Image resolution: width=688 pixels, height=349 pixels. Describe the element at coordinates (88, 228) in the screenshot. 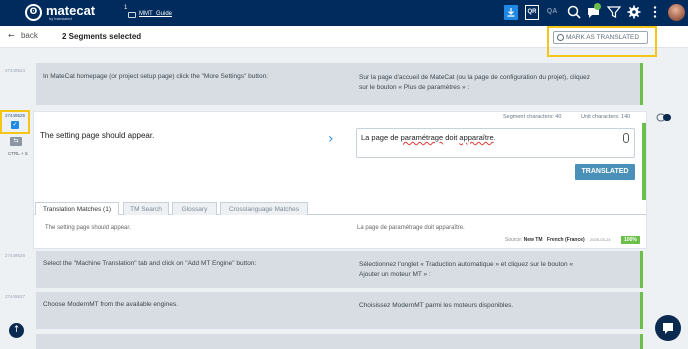

I see `match-source: The setting page should appear.` at that location.